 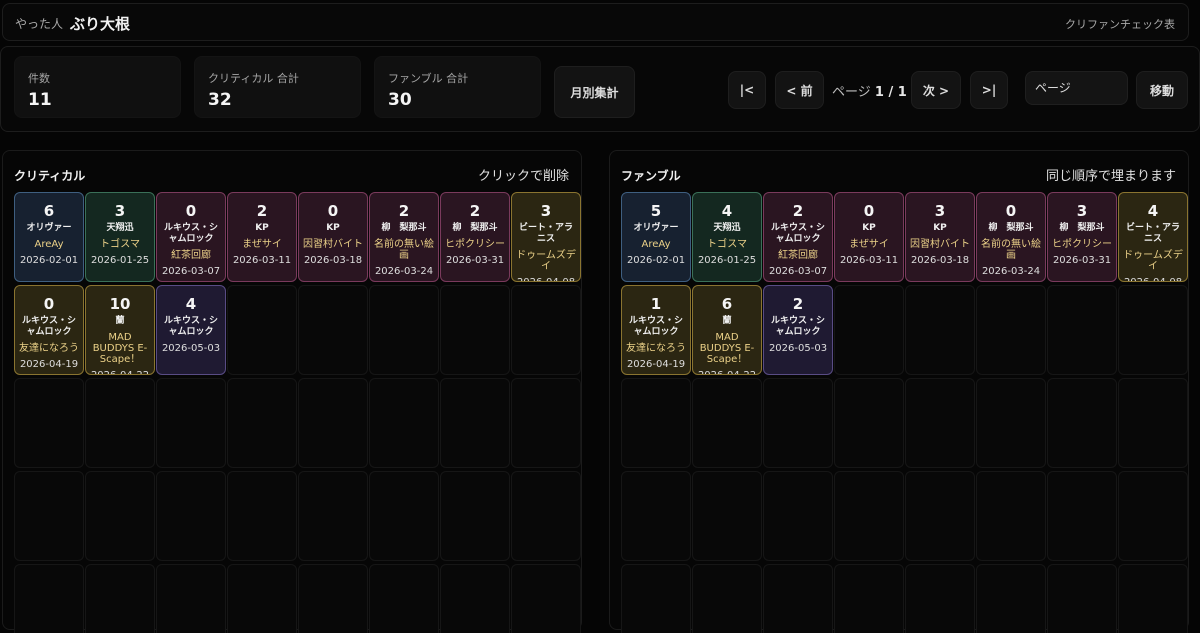 What do you see at coordinates (120, 321) in the screenshot?
I see `card-character: 蘭` at bounding box center [120, 321].